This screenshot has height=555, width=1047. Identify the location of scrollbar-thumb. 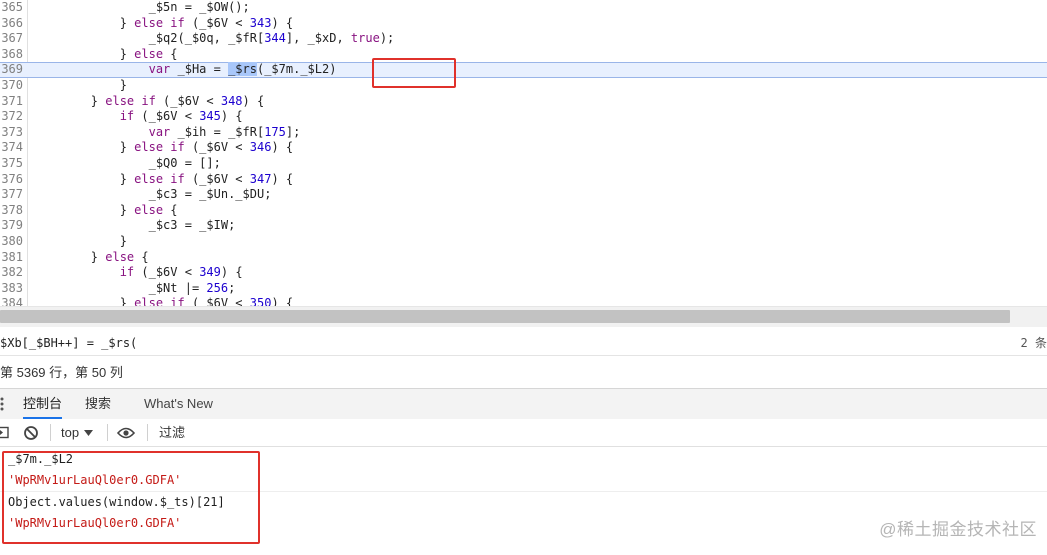
(505, 316).